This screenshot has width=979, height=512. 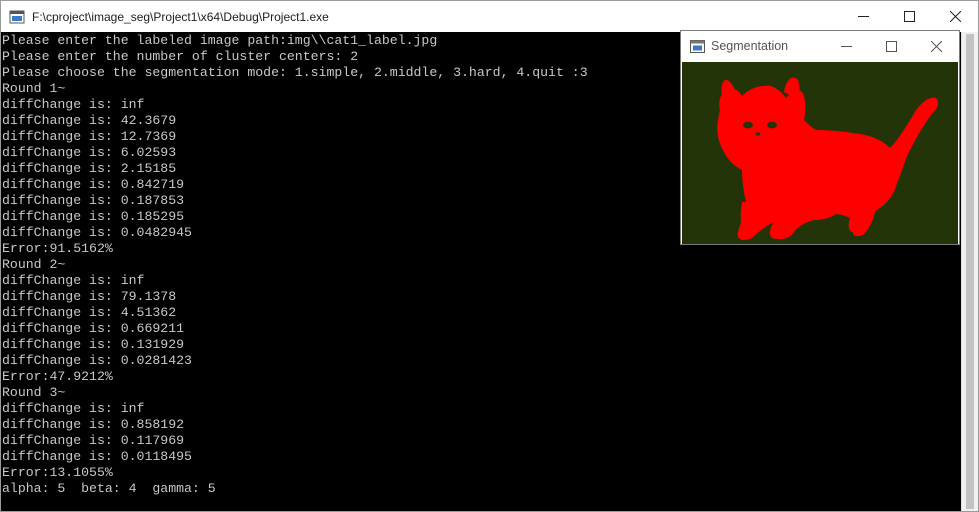 I want to click on console-window-controls, so click(x=909, y=16).